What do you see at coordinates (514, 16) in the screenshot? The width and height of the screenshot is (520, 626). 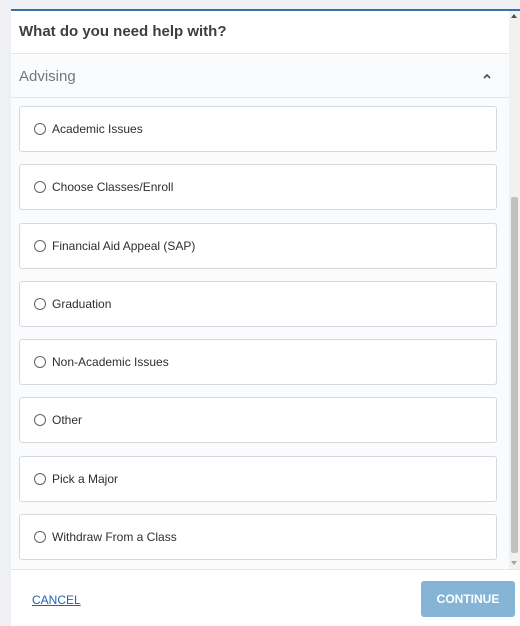 I see `scroll-up-arrow-icon` at bounding box center [514, 16].